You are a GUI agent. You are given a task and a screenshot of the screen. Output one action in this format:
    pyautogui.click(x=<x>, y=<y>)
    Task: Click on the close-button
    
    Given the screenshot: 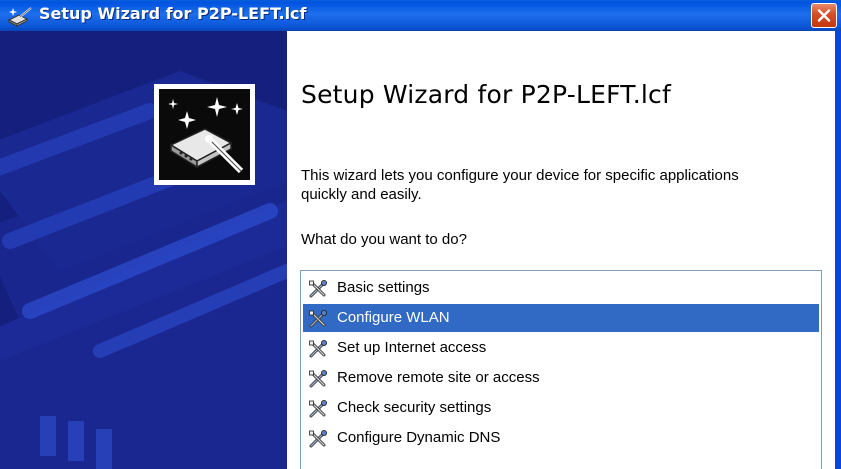 What is the action you would take?
    pyautogui.click(x=824, y=15)
    